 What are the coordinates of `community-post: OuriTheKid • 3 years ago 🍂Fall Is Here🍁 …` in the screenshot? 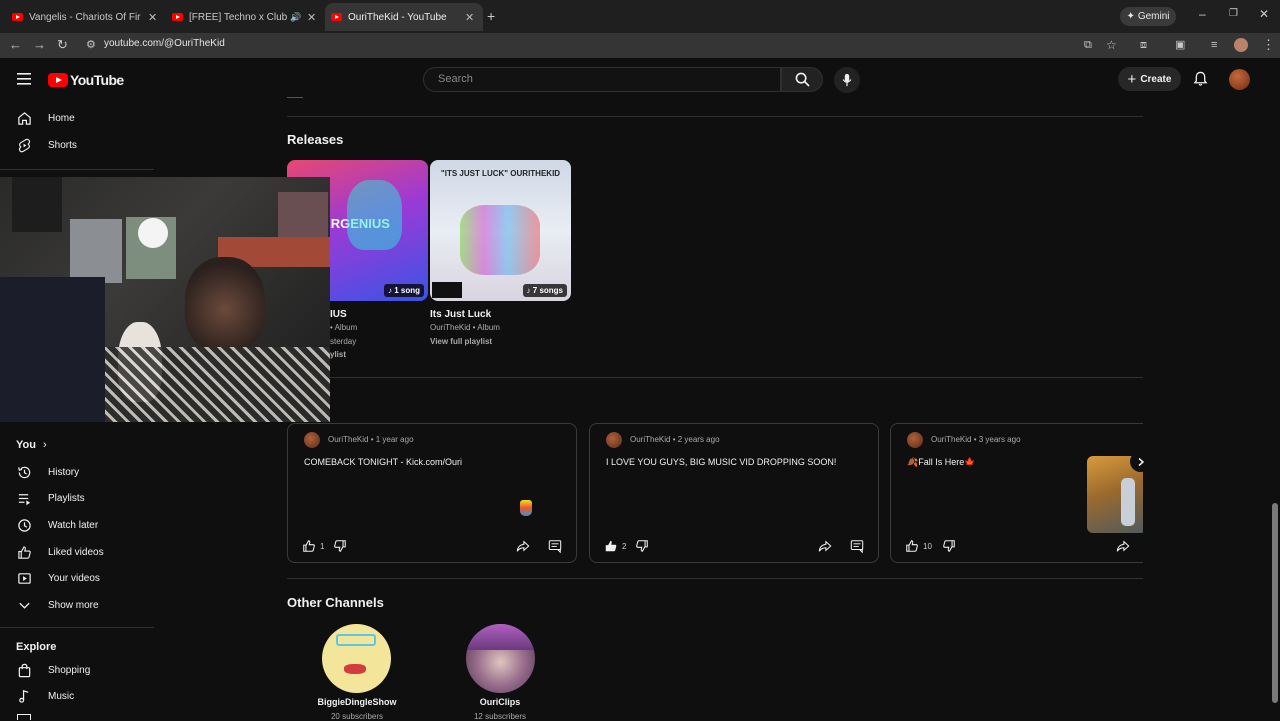 It's located at (1016, 493).